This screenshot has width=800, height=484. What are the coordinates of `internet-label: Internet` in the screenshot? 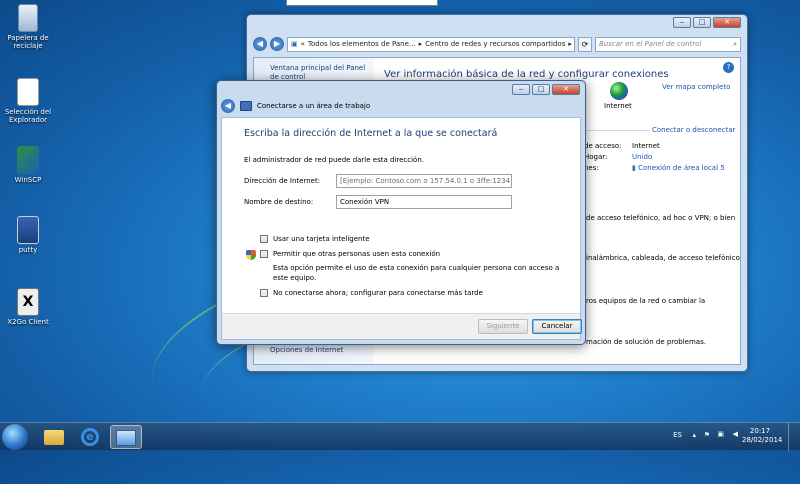 It's located at (618, 106).